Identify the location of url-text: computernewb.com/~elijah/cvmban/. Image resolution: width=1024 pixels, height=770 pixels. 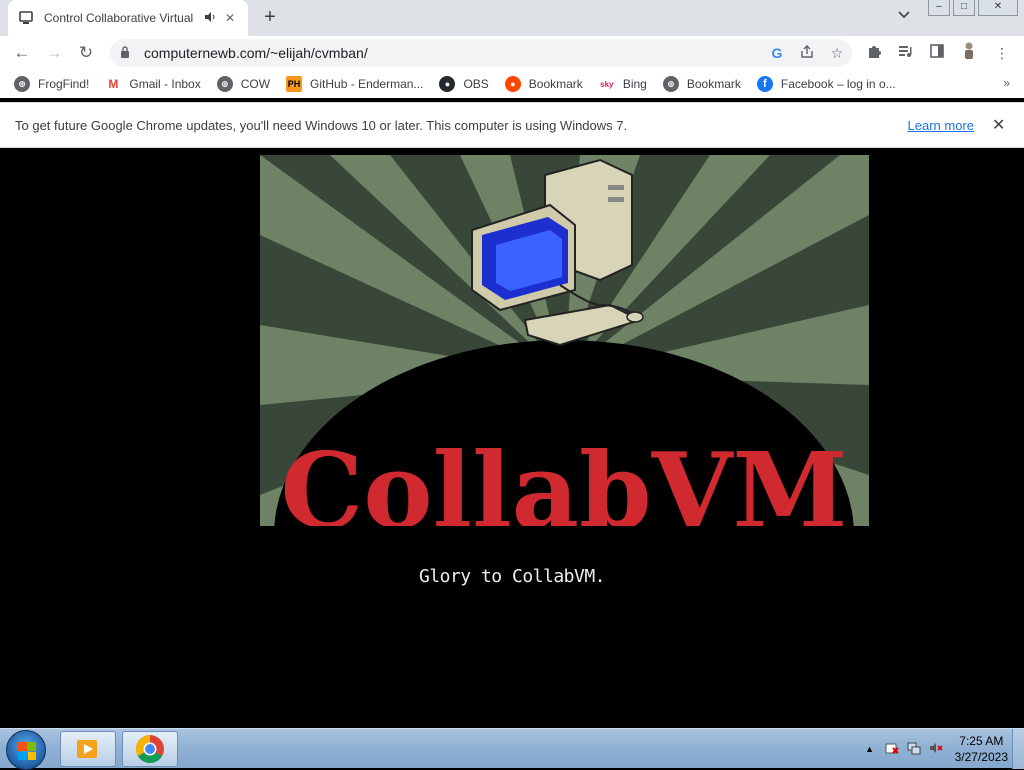
(453, 53).